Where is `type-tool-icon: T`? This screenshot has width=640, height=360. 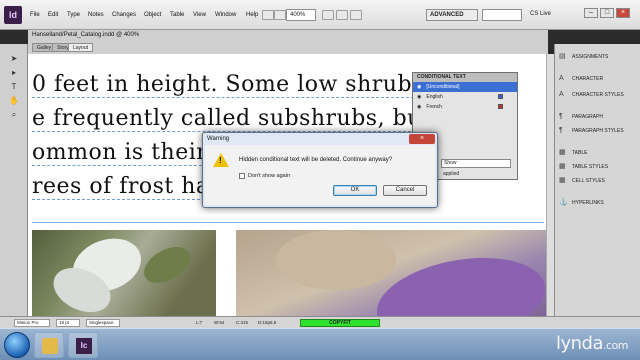 type-tool-icon: T is located at coordinates (14, 87).